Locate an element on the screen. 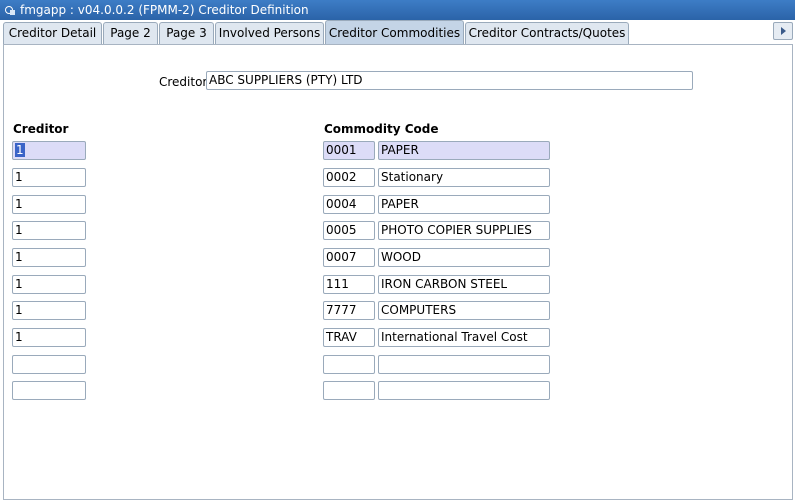  tab-creditor-contracts-quotes: Creditor Contracts/Quotes is located at coordinates (547, 33).